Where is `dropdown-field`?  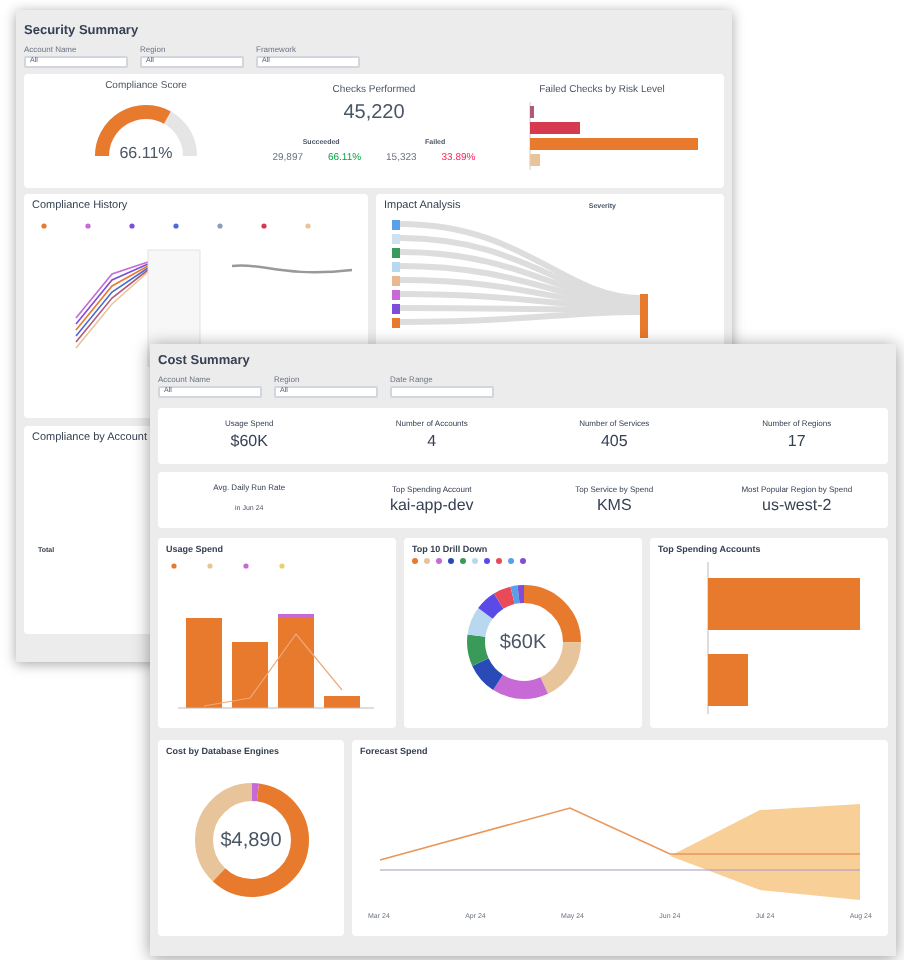 dropdown-field is located at coordinates (442, 391).